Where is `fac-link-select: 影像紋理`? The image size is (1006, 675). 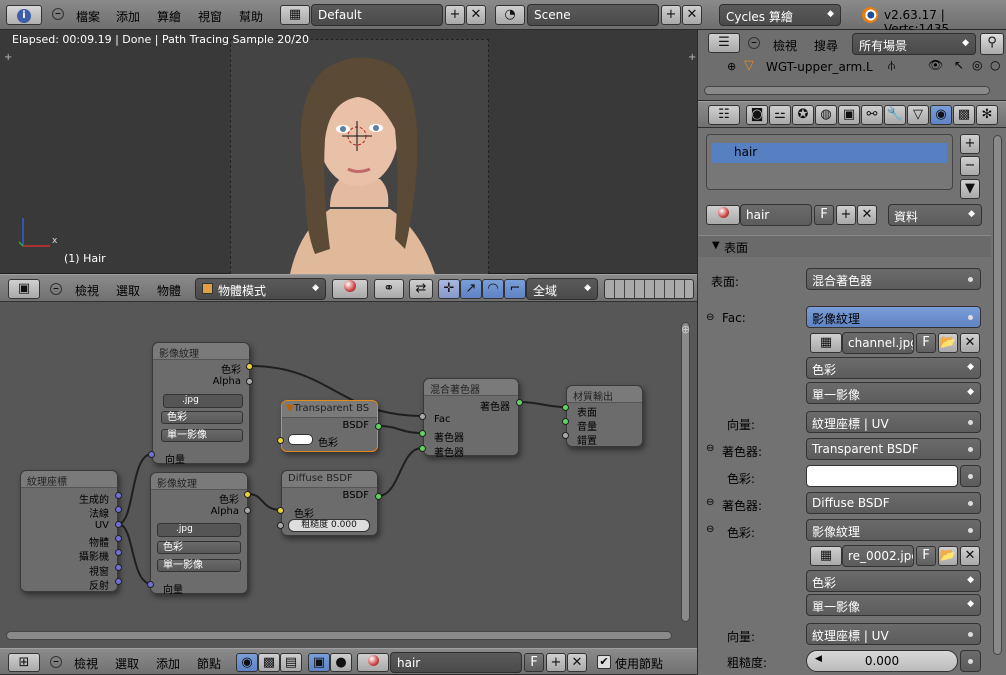 fac-link-select: 影像紋理 is located at coordinates (893, 317).